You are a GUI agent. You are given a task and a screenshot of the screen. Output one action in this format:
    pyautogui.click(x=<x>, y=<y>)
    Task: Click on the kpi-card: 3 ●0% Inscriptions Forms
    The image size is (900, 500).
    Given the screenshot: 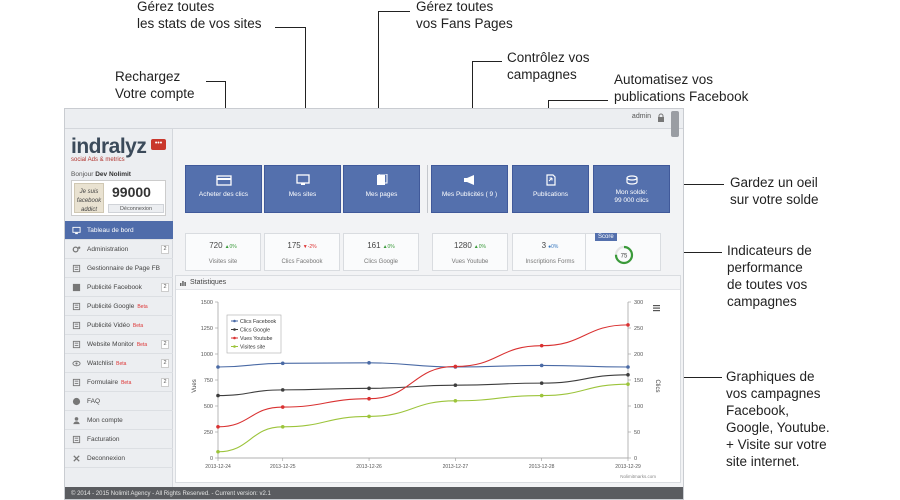 What is the action you would take?
    pyautogui.click(x=550, y=252)
    